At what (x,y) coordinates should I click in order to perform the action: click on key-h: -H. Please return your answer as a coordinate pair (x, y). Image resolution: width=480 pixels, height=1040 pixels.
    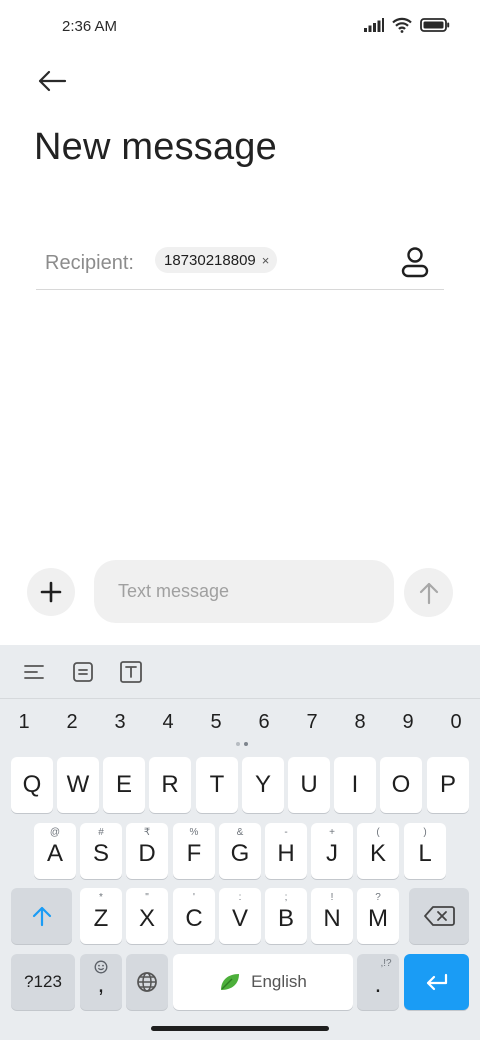
    Looking at the image, I should click on (286, 851).